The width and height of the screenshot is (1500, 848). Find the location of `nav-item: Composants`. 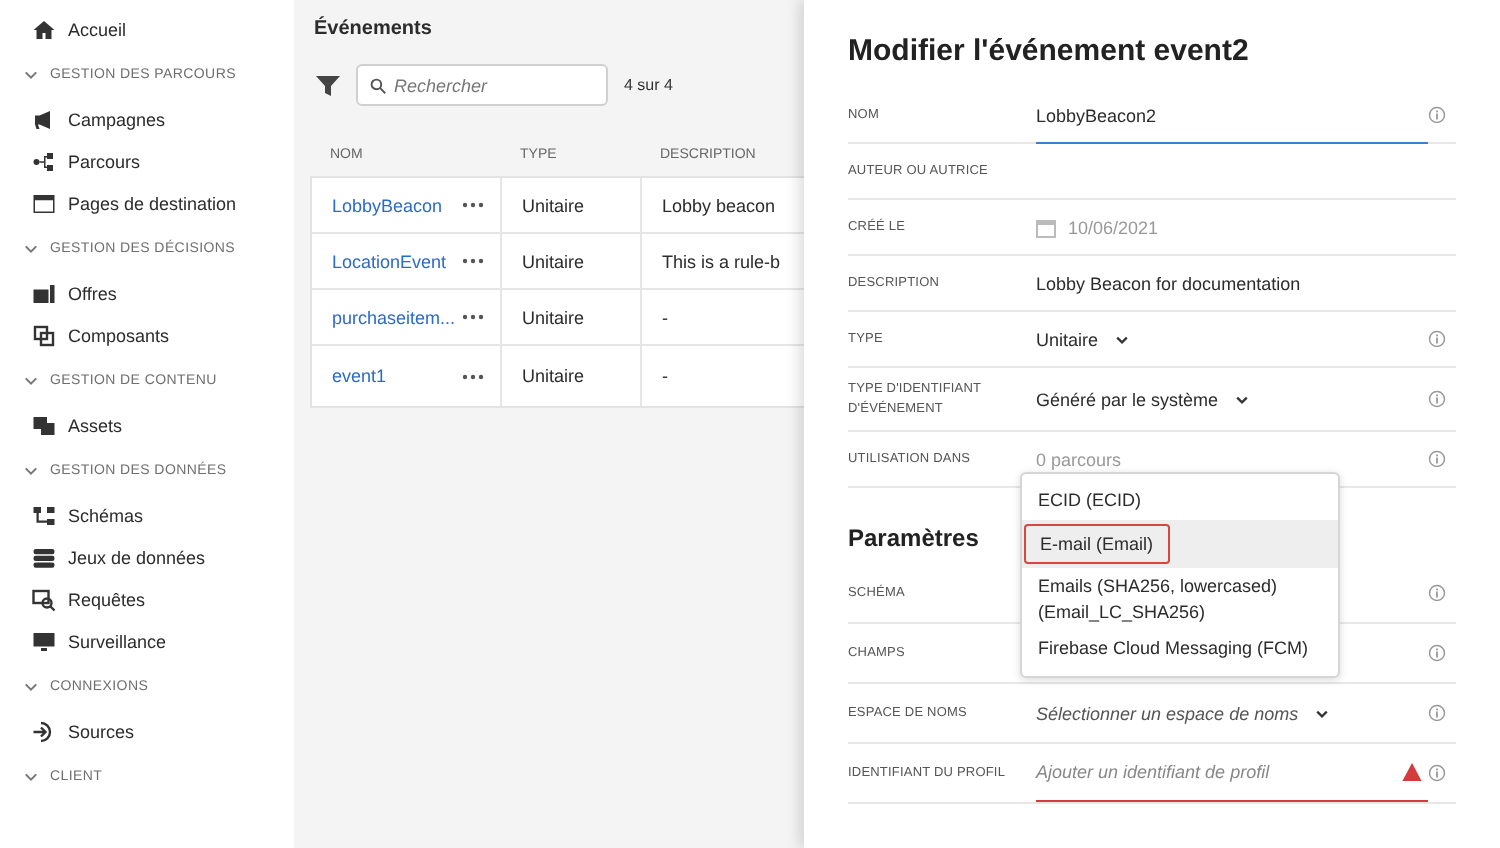

nav-item: Composants is located at coordinates (147, 335).